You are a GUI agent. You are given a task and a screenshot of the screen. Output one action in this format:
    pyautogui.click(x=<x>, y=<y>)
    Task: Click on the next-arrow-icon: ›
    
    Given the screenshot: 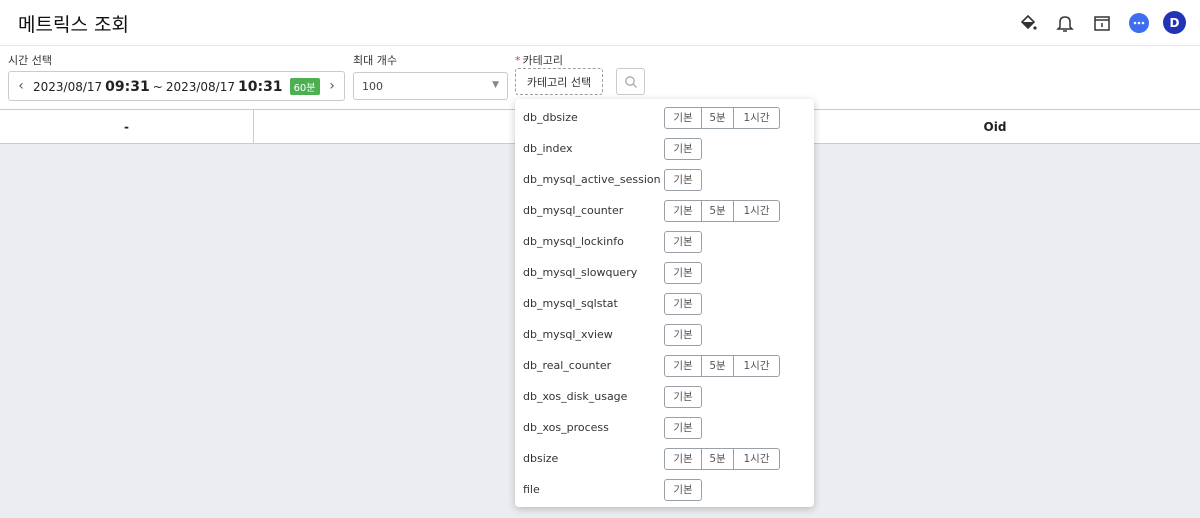 What is the action you would take?
    pyautogui.click(x=332, y=86)
    